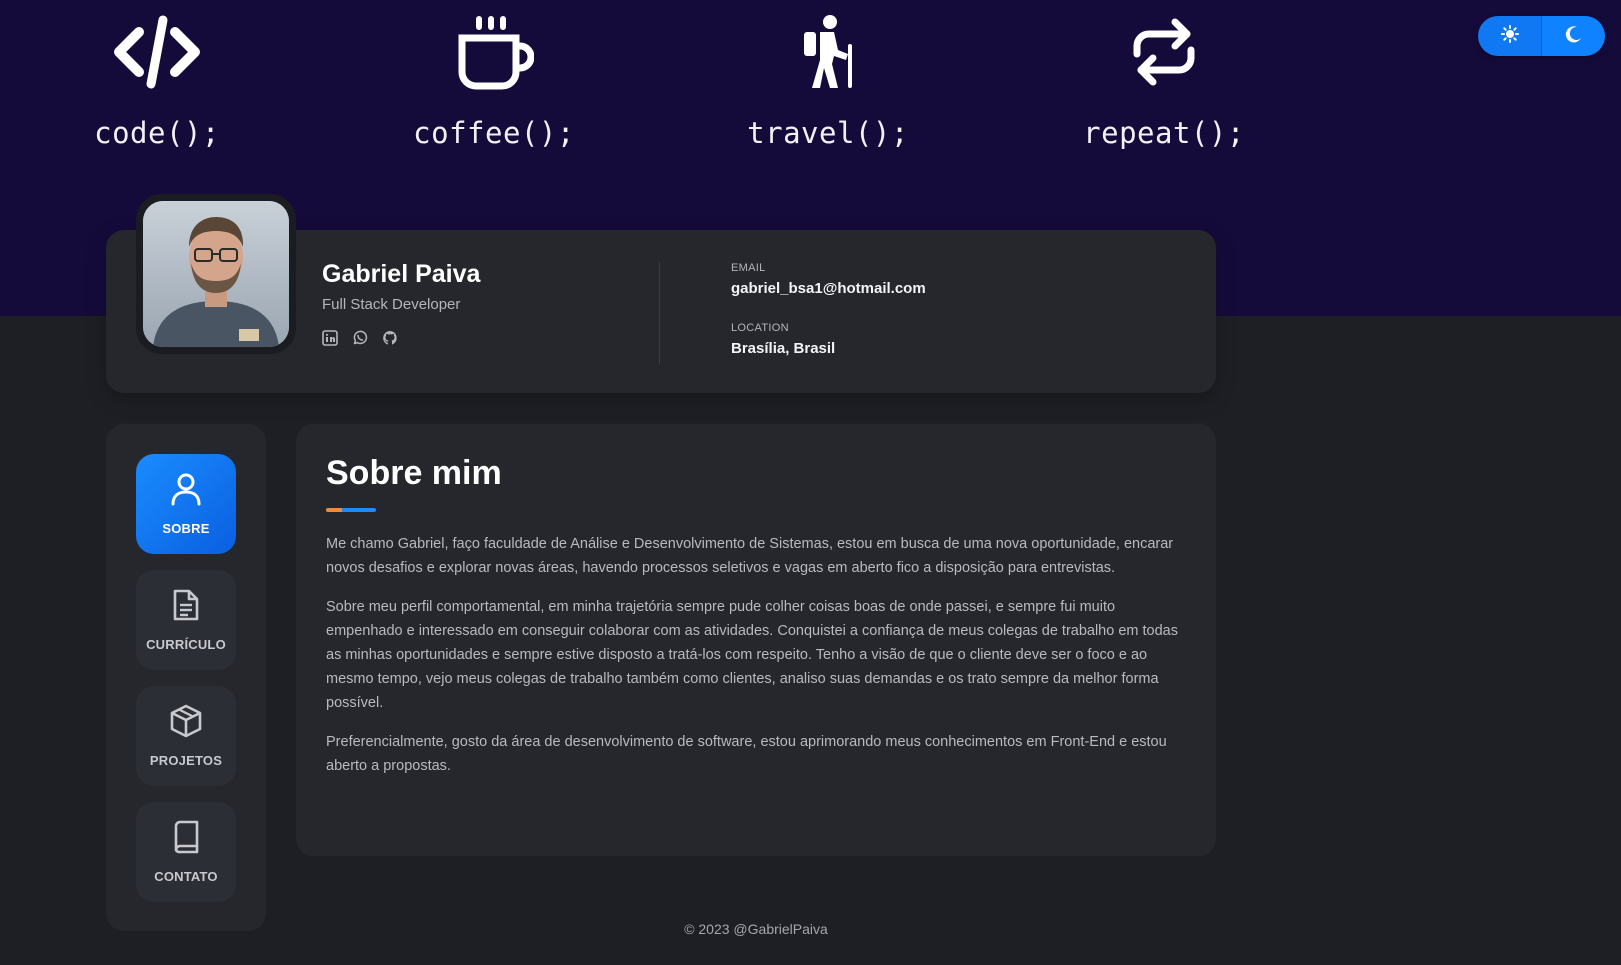  Describe the element at coordinates (186, 876) in the screenshot. I see `nav-item-label: CONTATO` at that location.